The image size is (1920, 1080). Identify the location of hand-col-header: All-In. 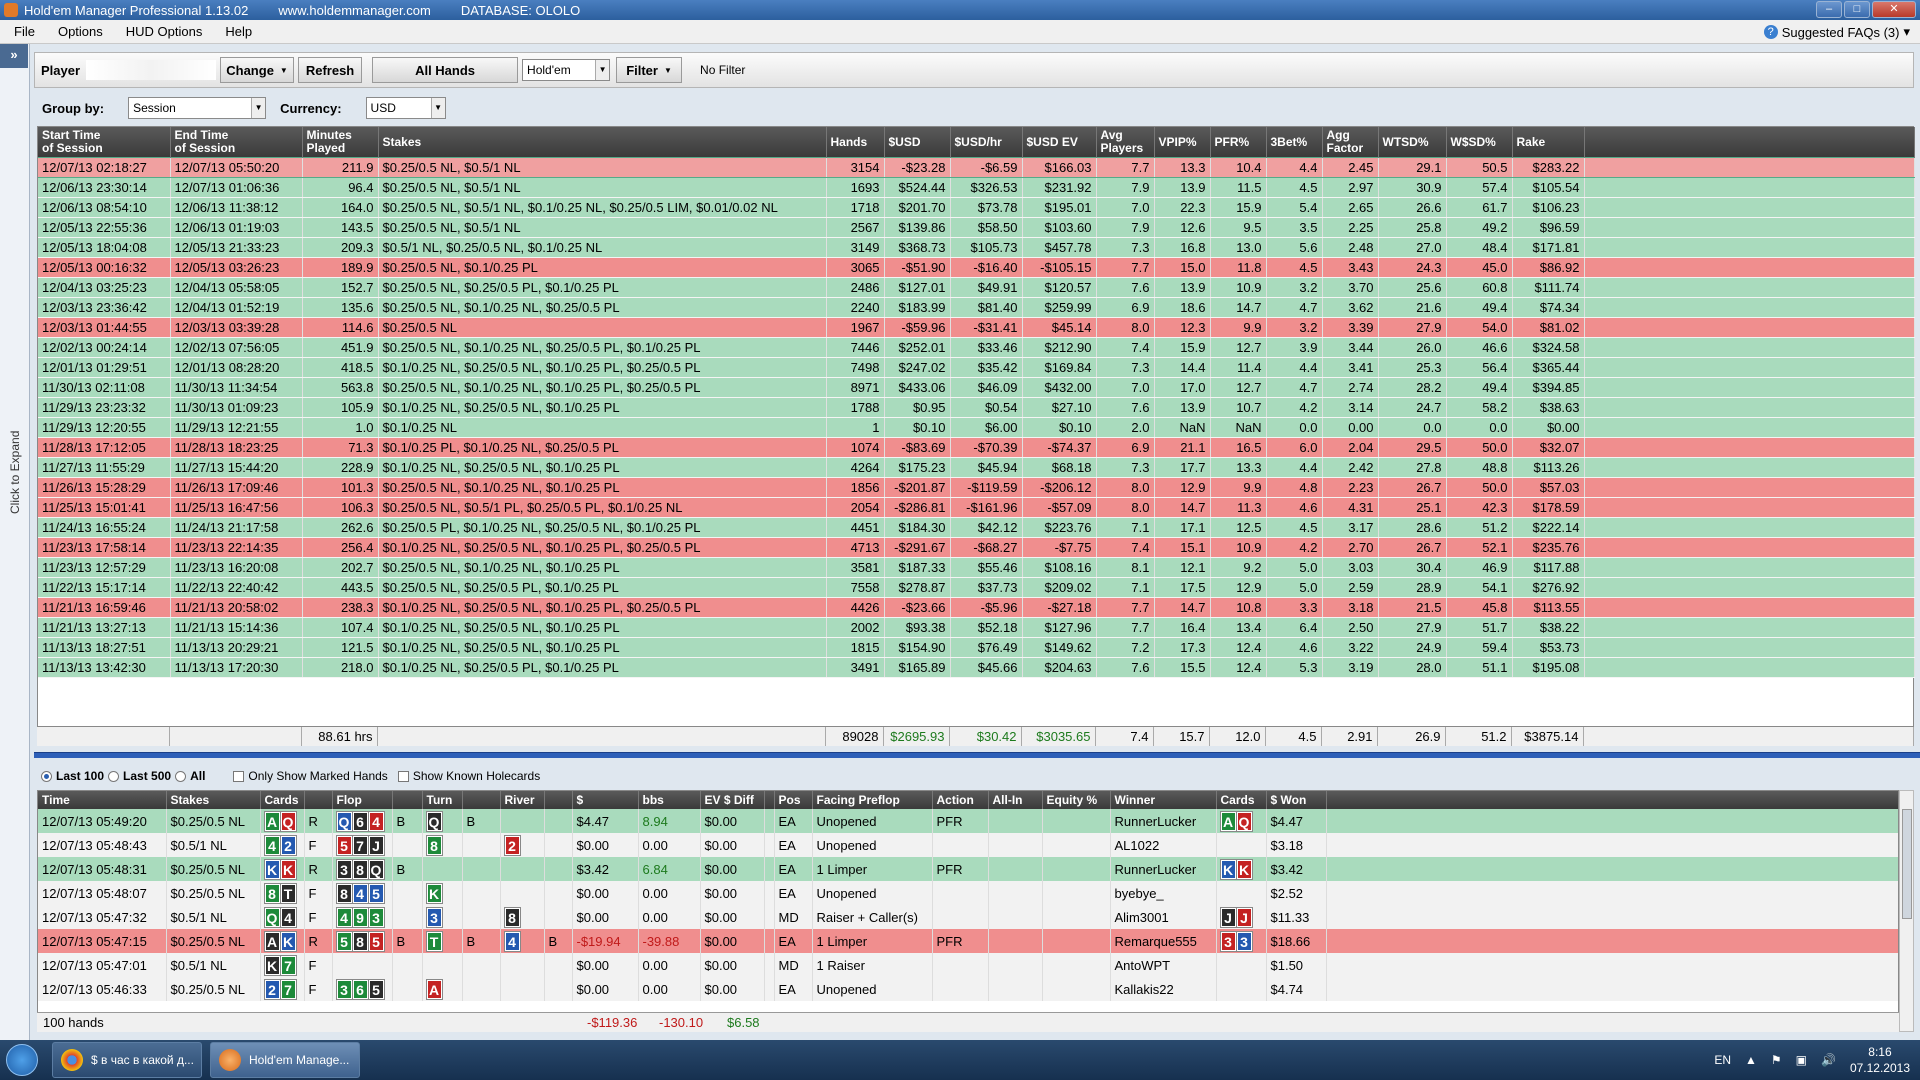
(1015, 800).